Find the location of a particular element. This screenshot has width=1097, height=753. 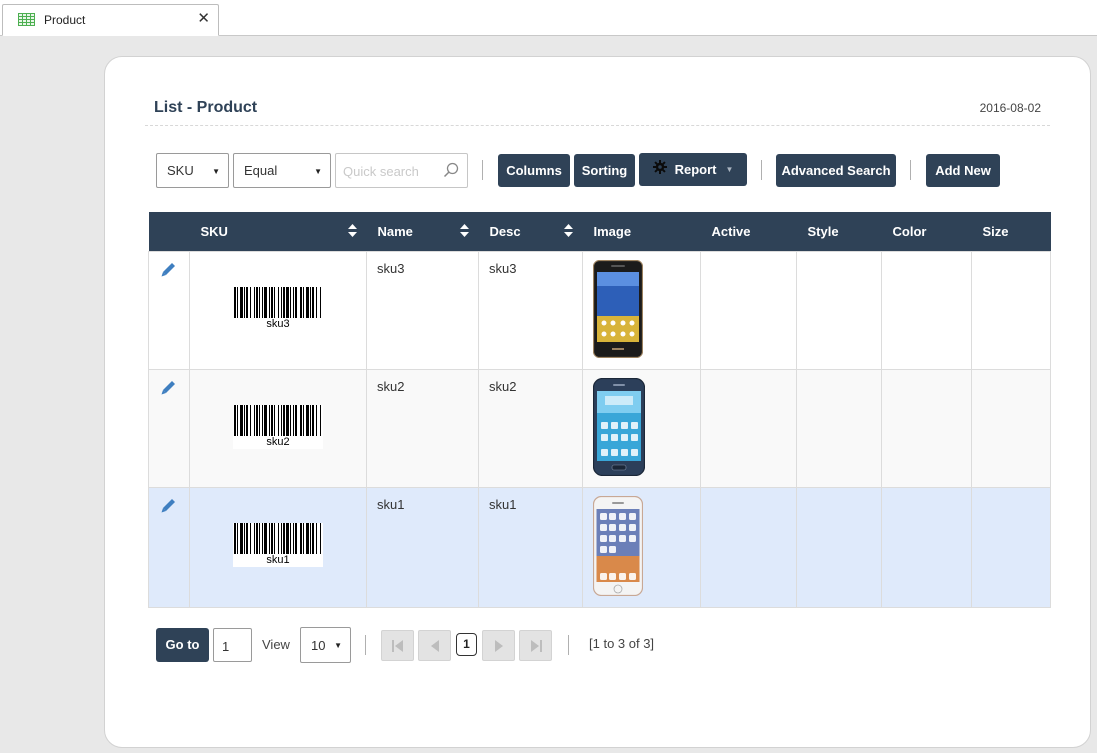

barcode: sku1 is located at coordinates (278, 544).